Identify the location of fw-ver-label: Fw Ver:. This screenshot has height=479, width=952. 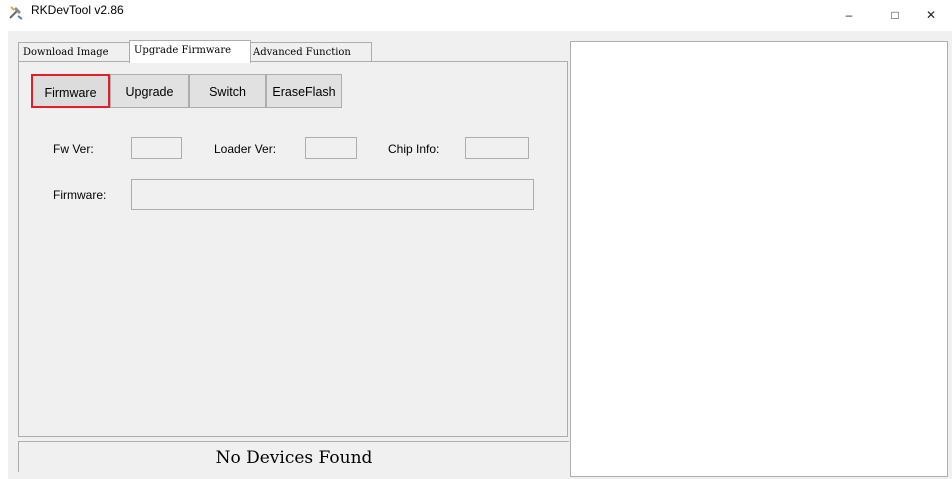
(73, 149).